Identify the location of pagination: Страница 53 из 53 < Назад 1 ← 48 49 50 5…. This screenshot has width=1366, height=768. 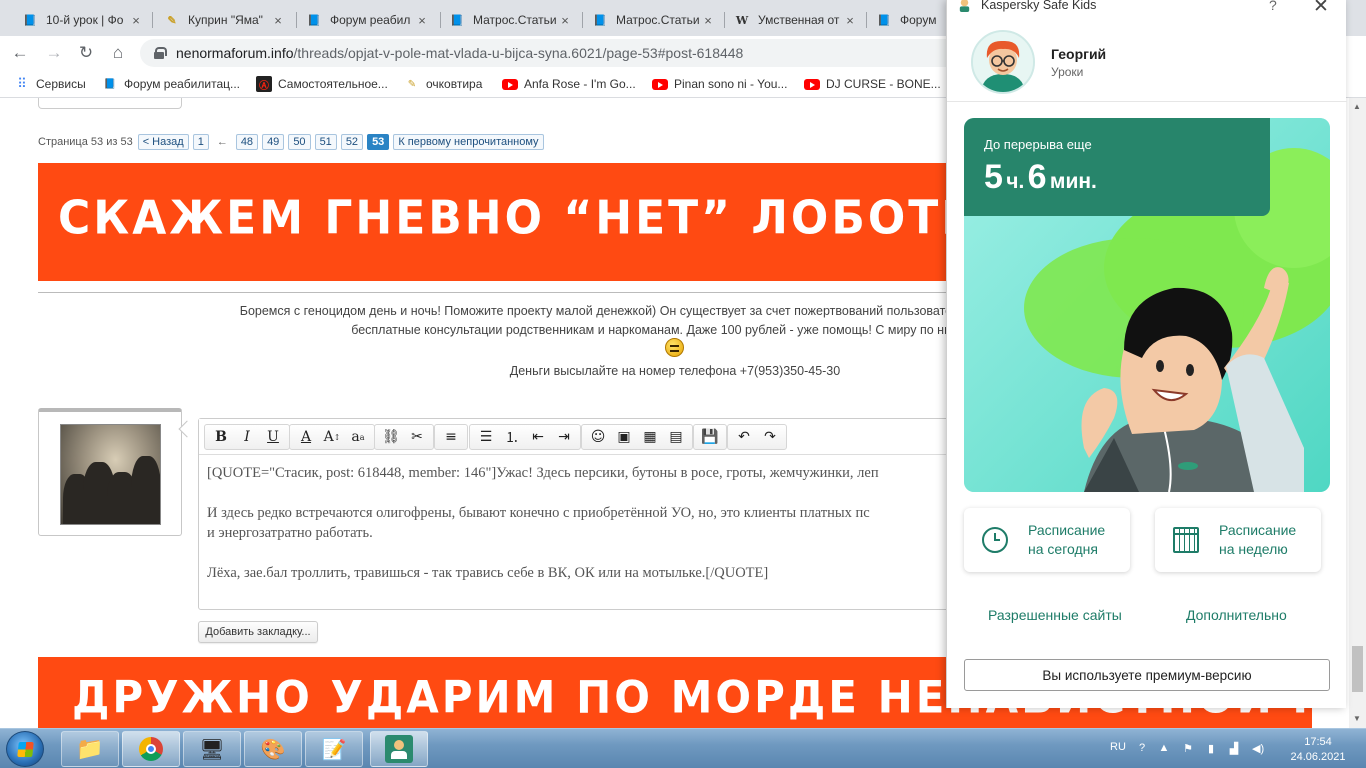
(293, 142).